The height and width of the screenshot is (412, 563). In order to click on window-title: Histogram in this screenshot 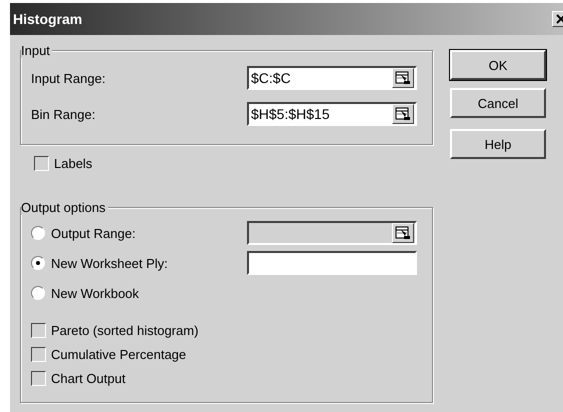, I will do `click(47, 19)`.